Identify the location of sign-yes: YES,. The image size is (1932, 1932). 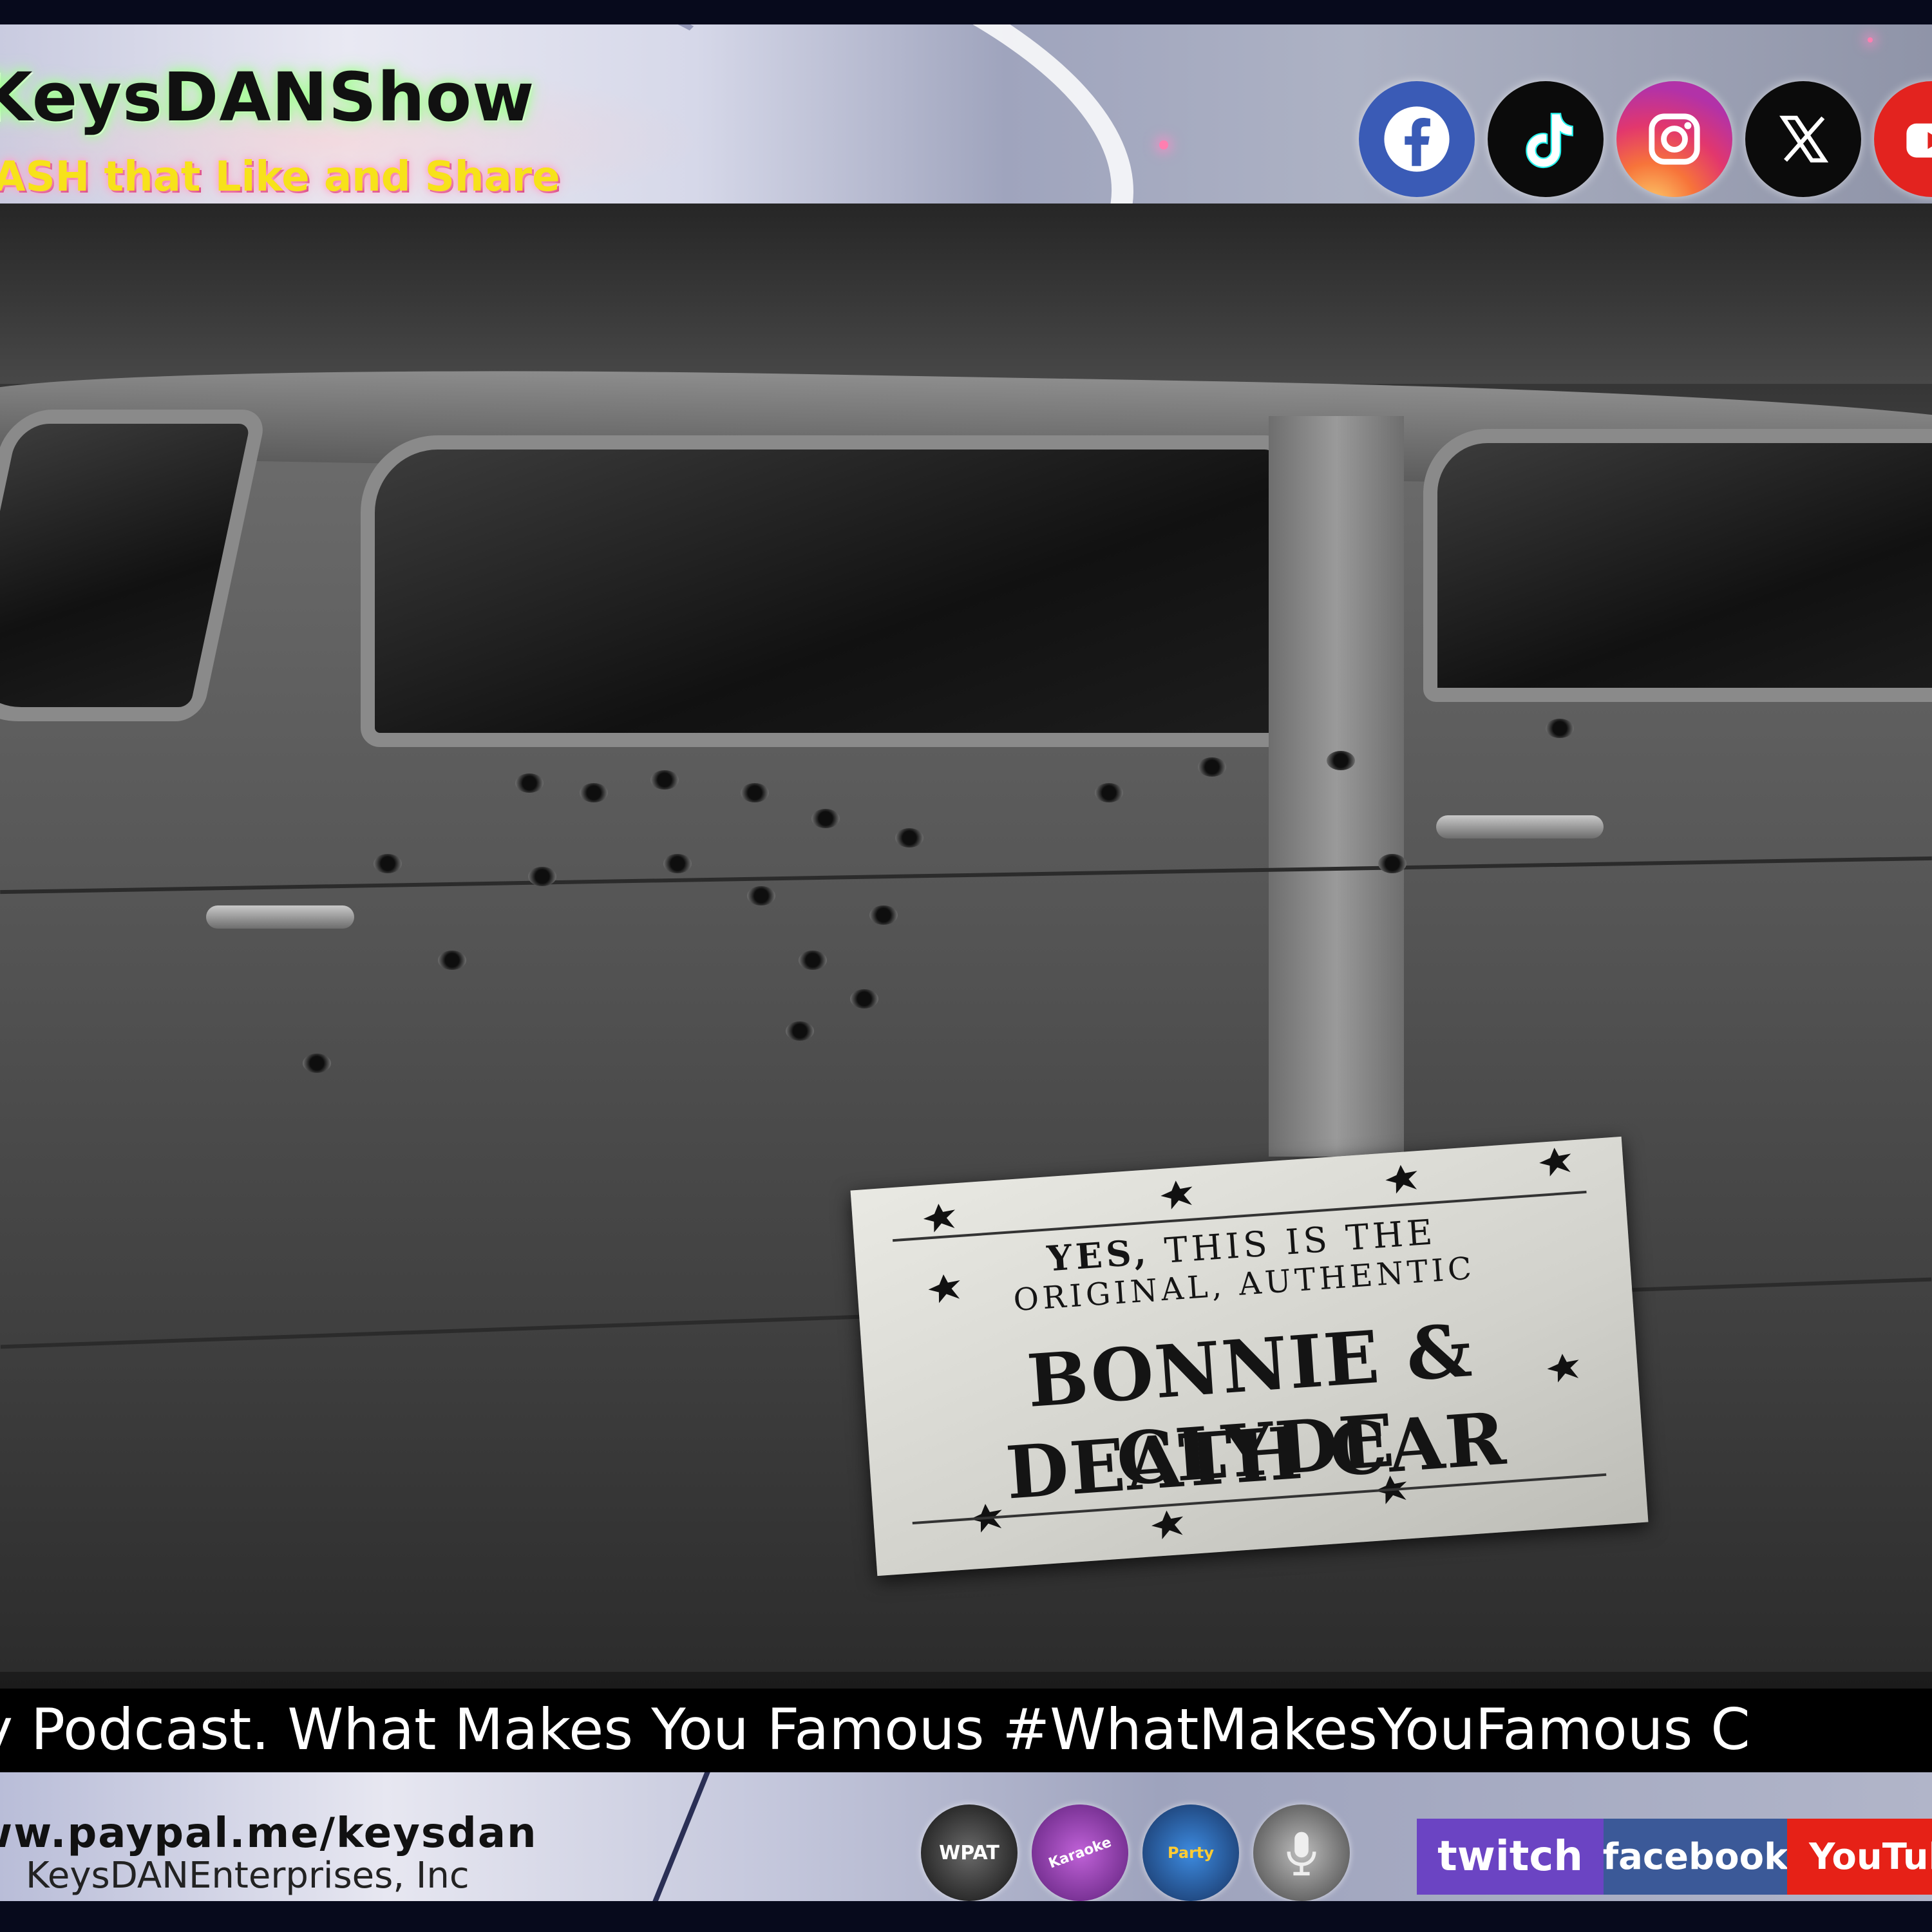
(1098, 1255).